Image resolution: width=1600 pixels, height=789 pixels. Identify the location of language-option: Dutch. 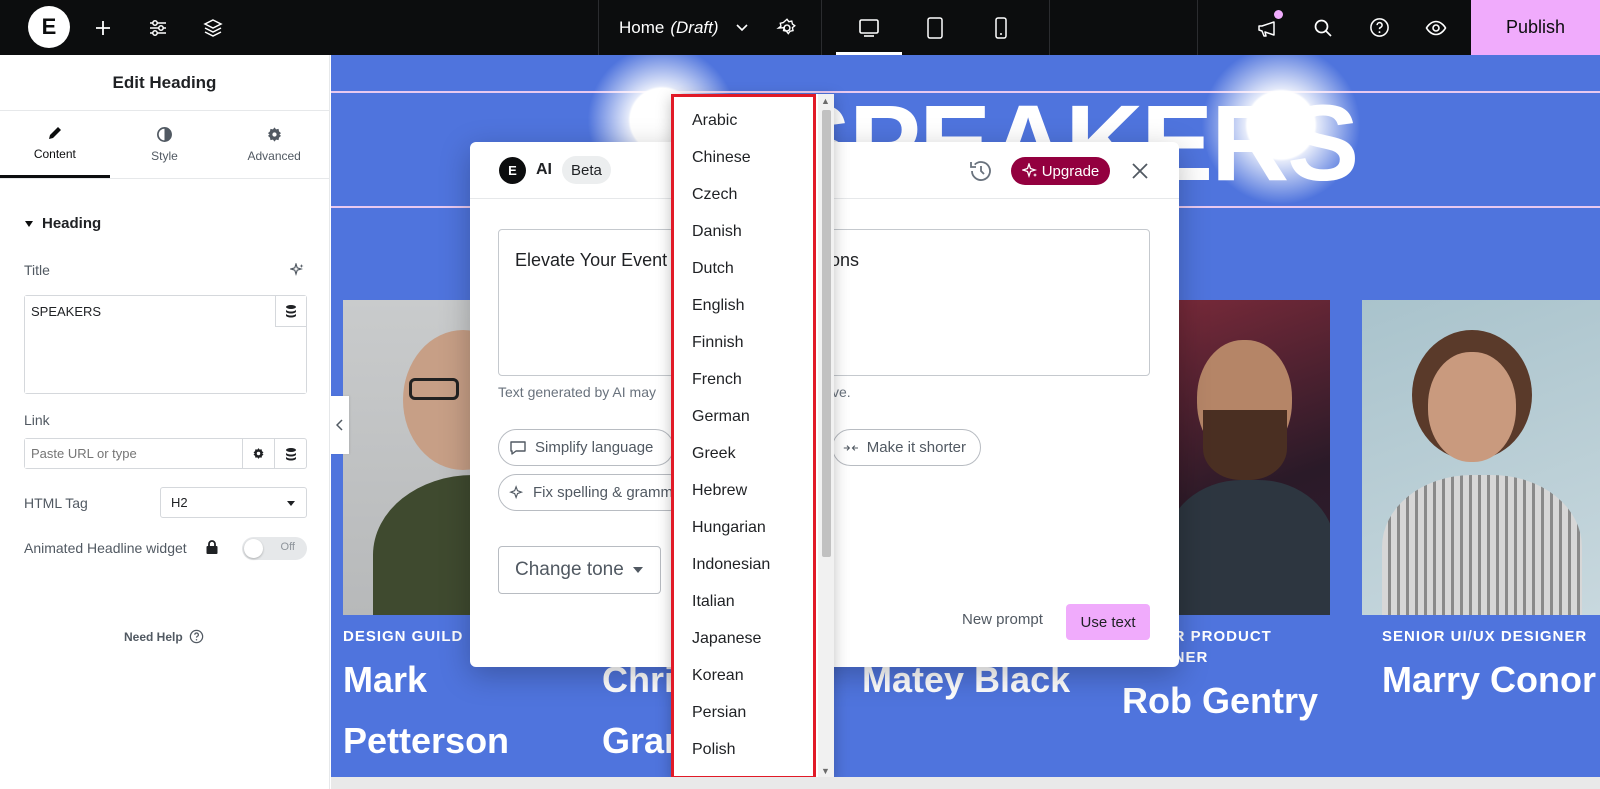
(713, 269).